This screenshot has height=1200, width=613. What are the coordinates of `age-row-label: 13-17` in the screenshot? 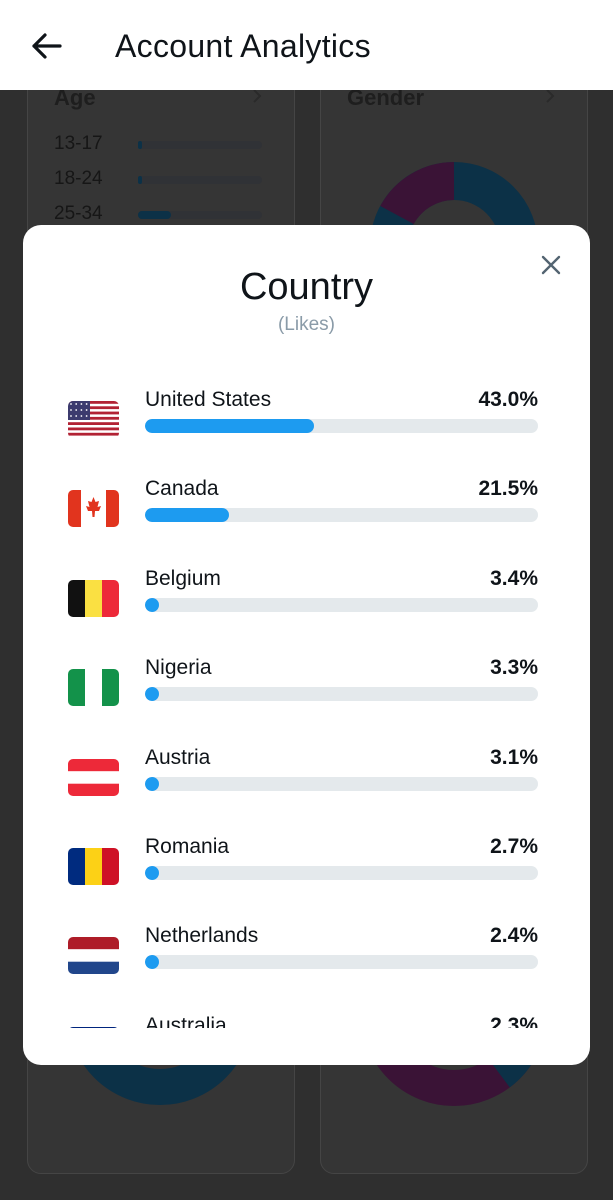 It's located at (78, 143).